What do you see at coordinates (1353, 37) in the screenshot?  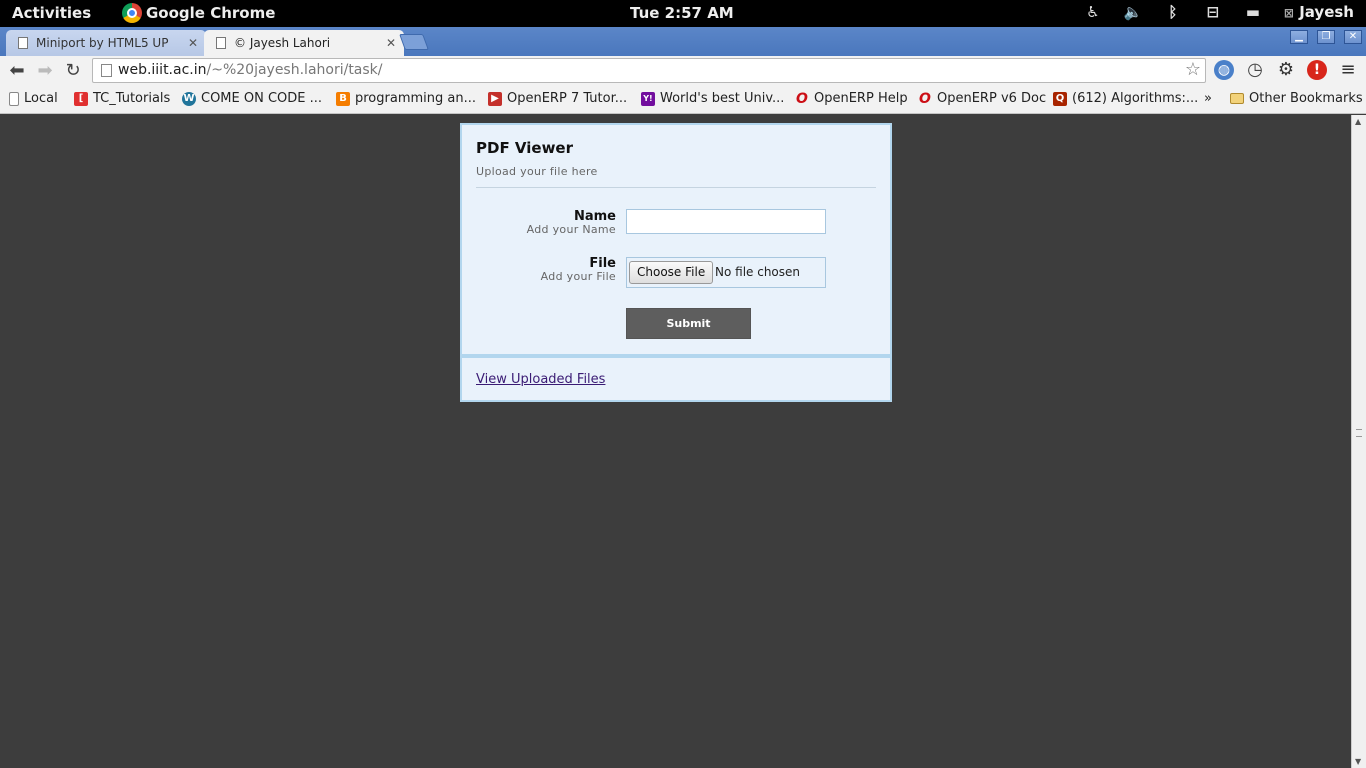 I see `close-window-button: ✕` at bounding box center [1353, 37].